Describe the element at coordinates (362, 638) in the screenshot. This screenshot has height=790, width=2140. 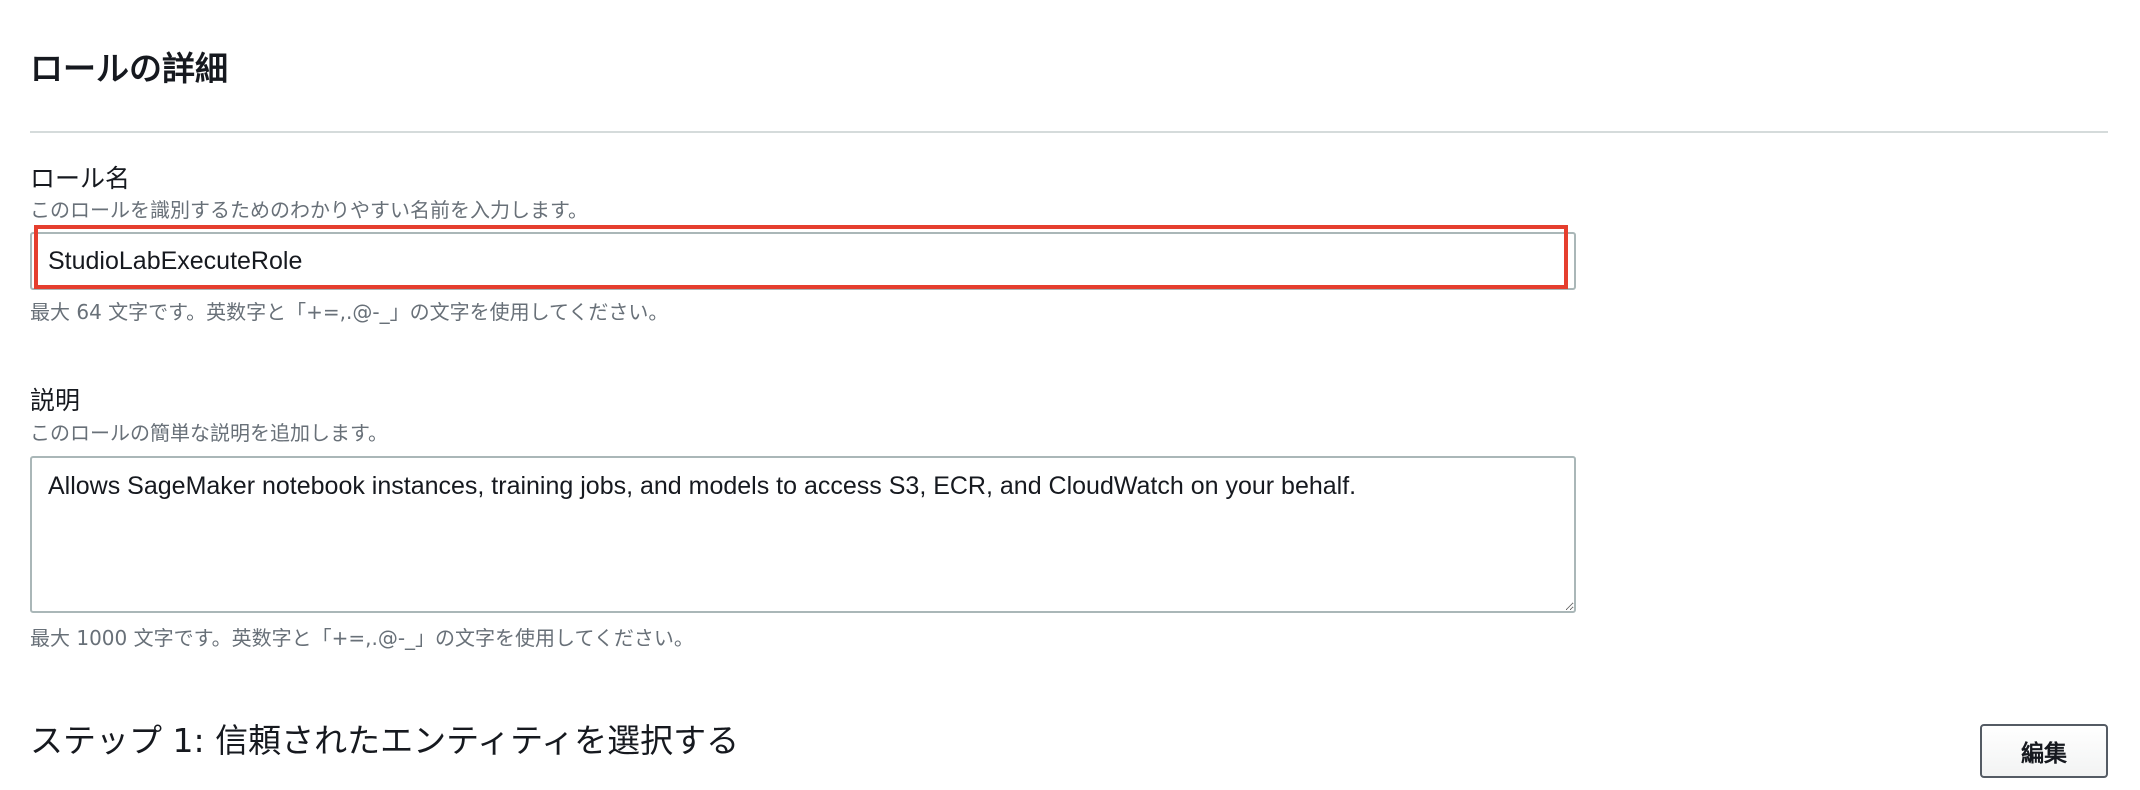
I see `description-hint: 最大 1000 文字です。英数字と「+=,.@-_」の文字を使用してください。` at that location.